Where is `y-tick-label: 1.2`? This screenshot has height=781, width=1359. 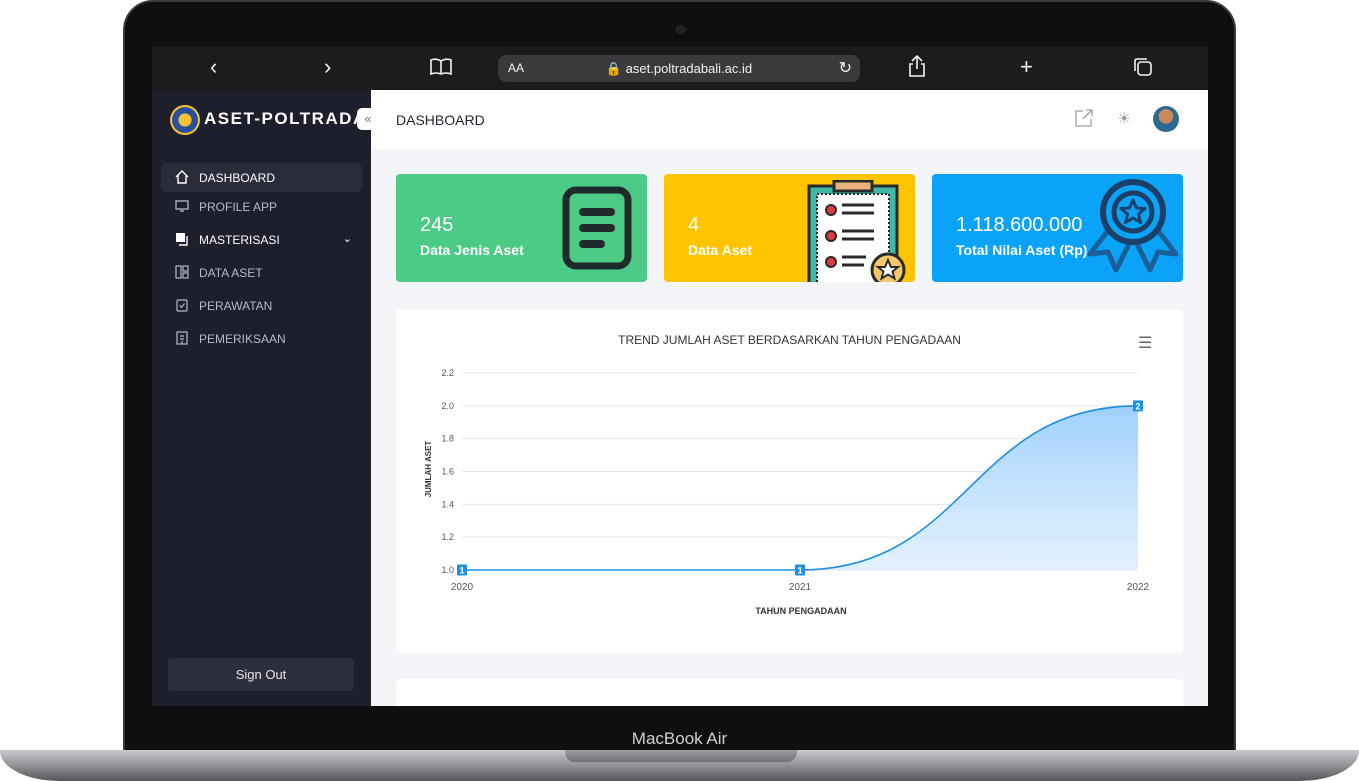 y-tick-label: 1.2 is located at coordinates (447, 537).